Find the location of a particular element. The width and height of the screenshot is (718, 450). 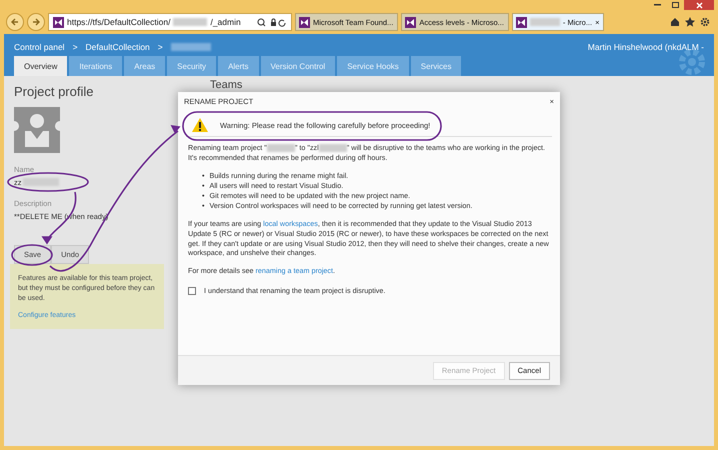

warning-icon is located at coordinates (200, 125).